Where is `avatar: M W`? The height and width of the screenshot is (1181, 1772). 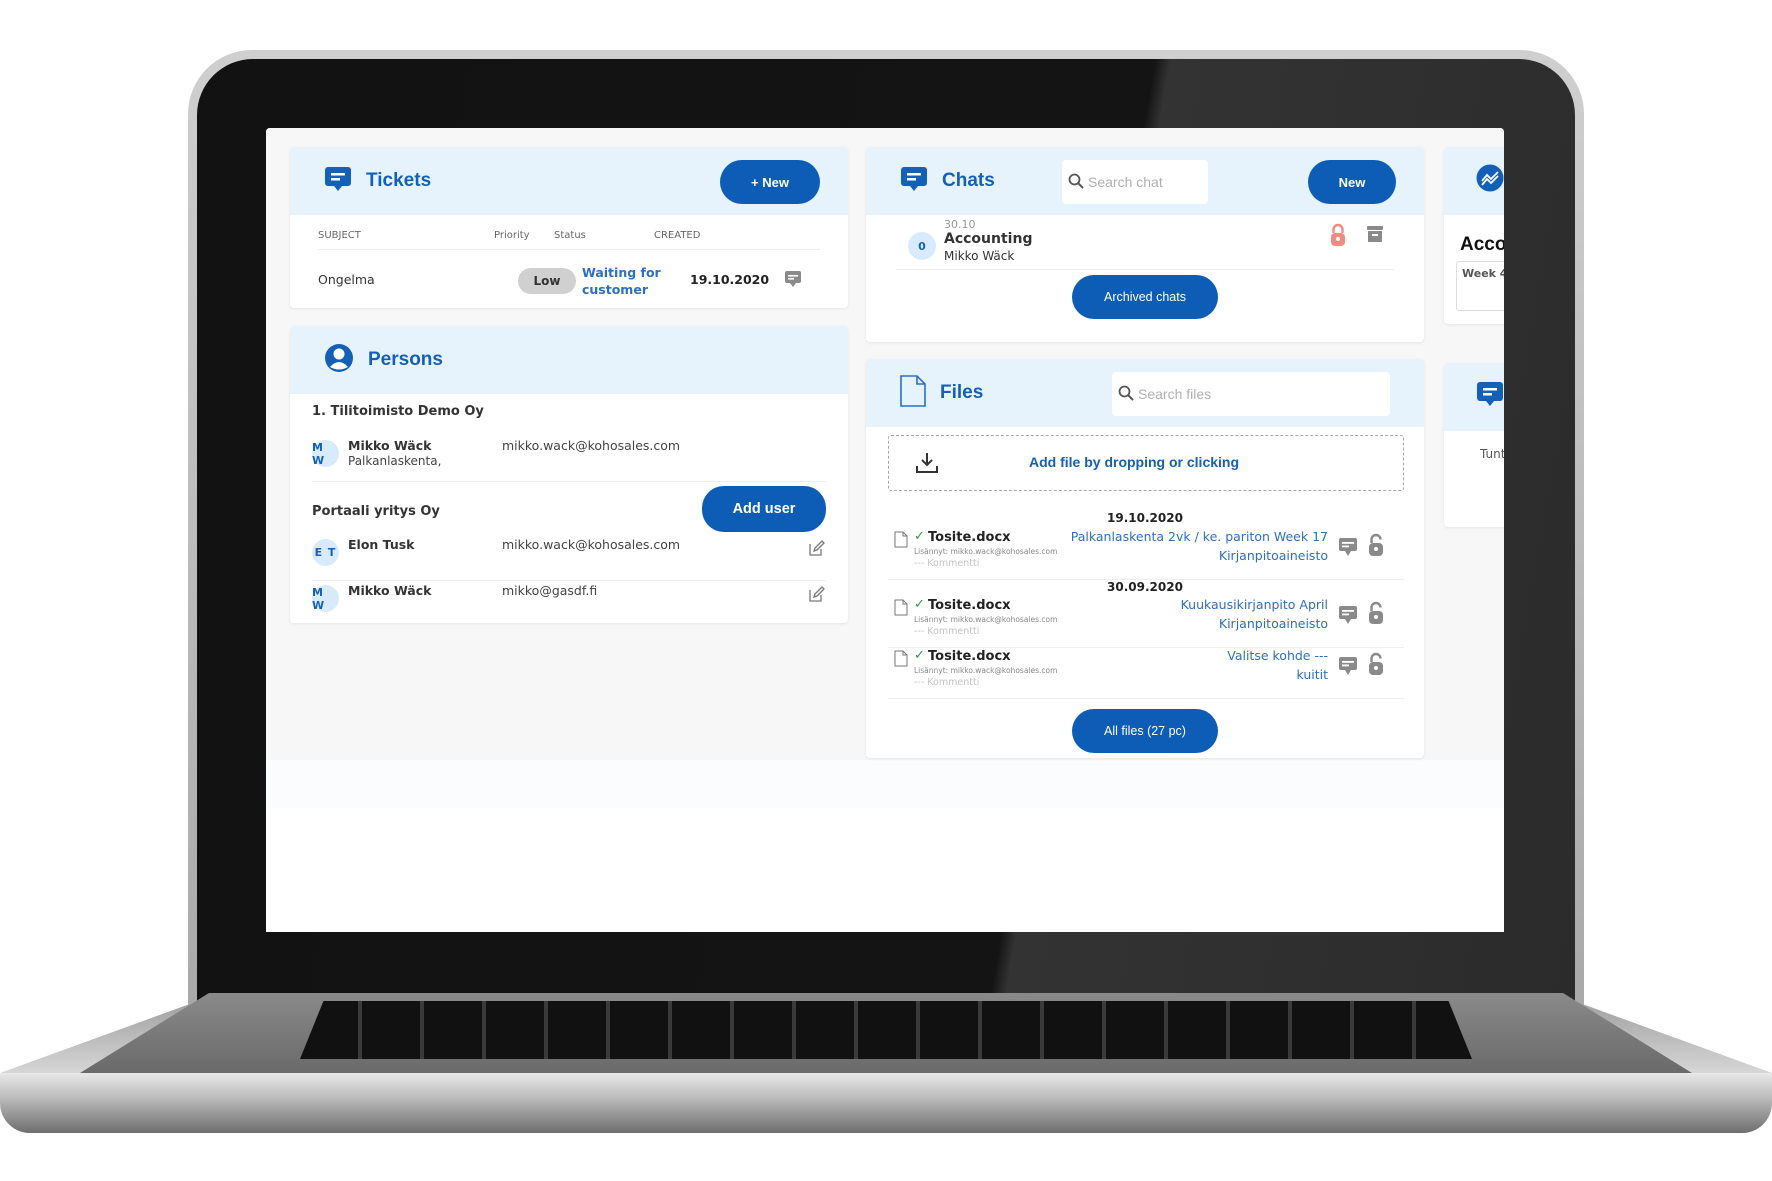 avatar: M W is located at coordinates (325, 453).